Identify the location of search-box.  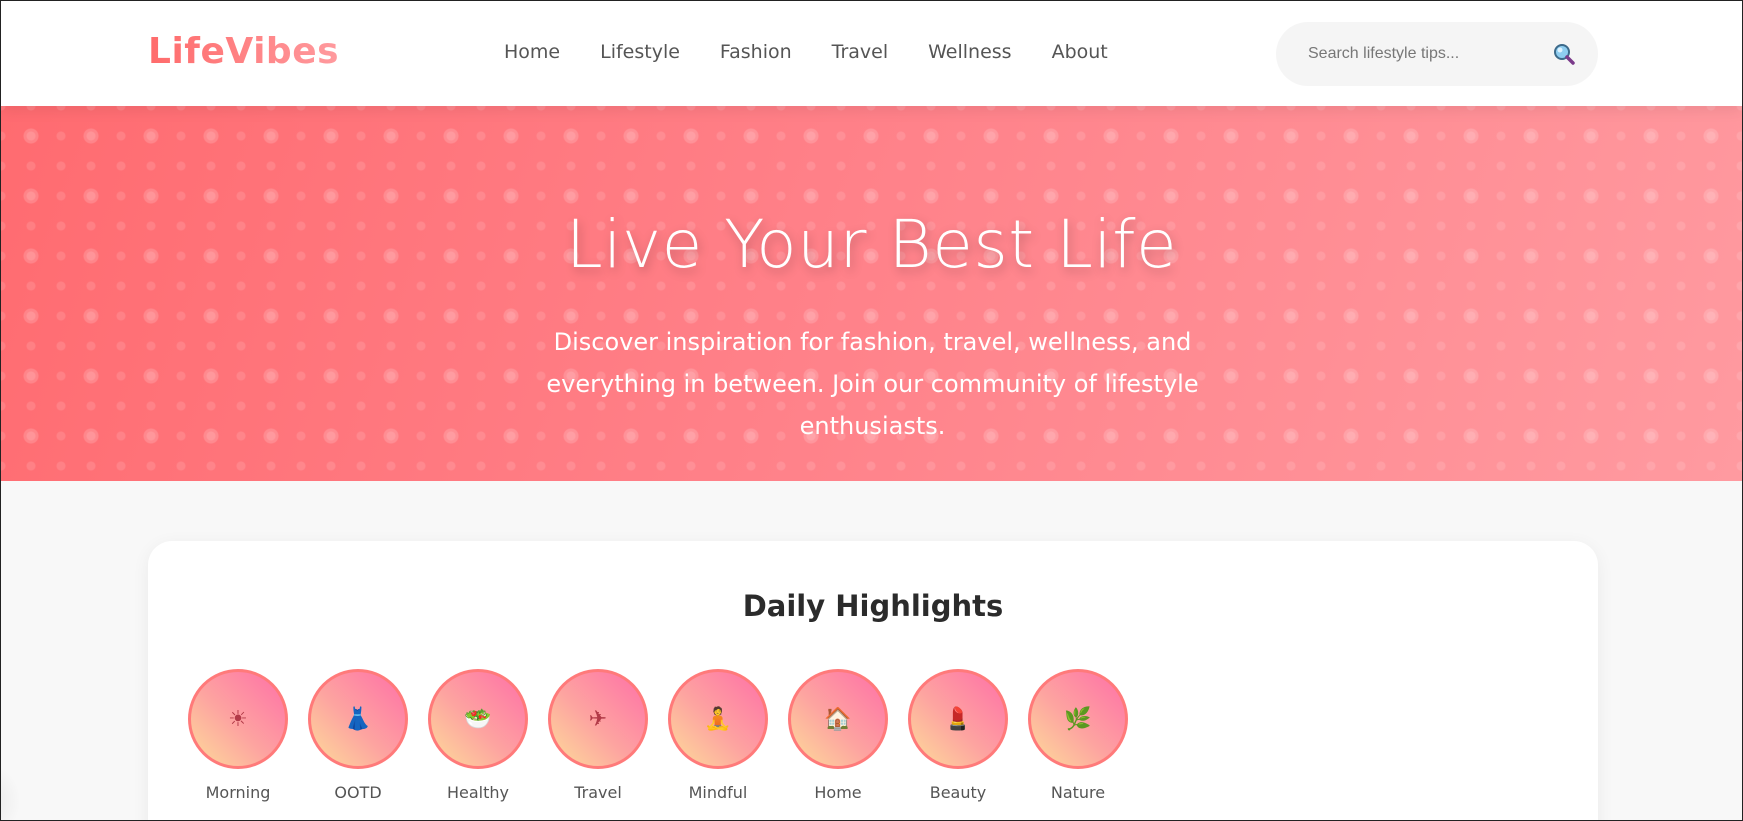
(1437, 54).